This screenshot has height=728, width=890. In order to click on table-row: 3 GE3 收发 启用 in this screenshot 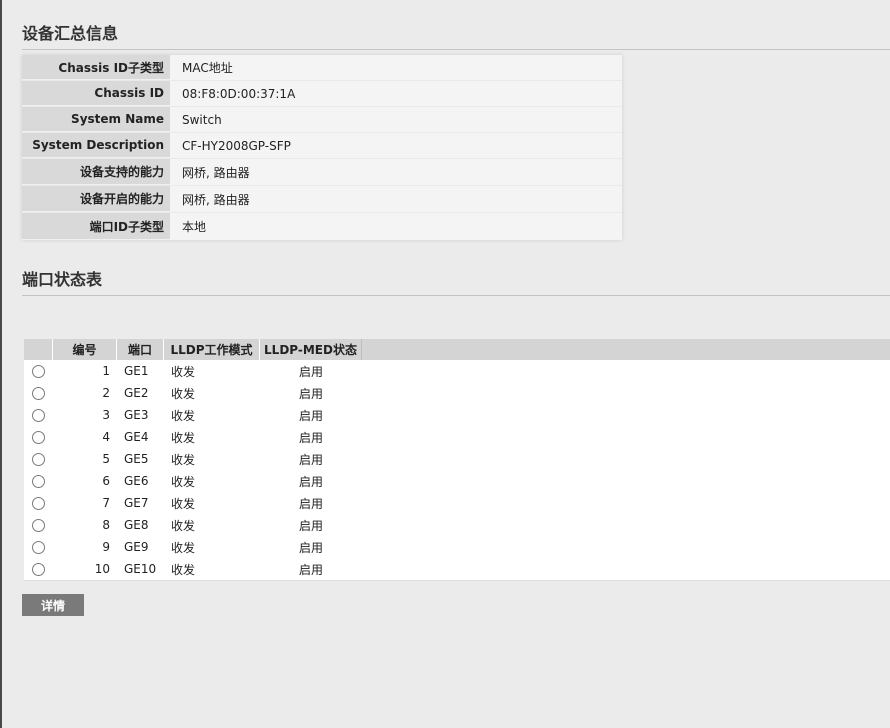, I will do `click(457, 415)`.